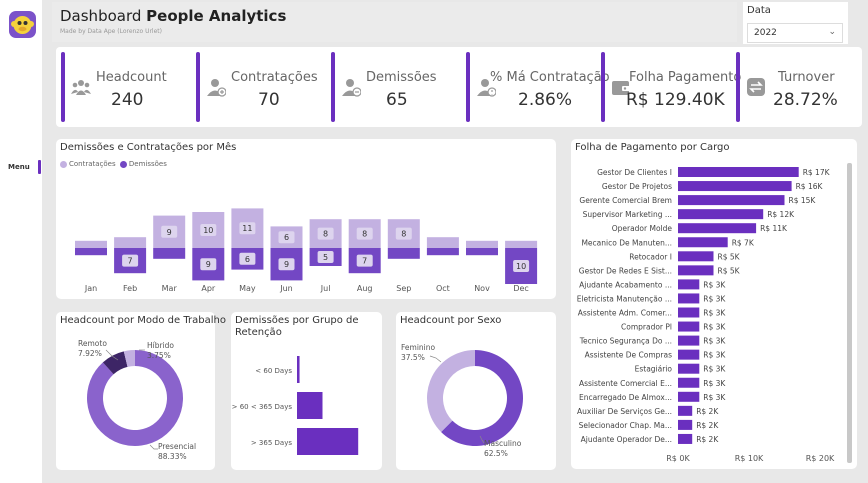 This screenshot has height=483, width=868. Describe the element at coordinates (271, 443) in the screenshot. I see `y-tick-label: > 365 Days` at that location.